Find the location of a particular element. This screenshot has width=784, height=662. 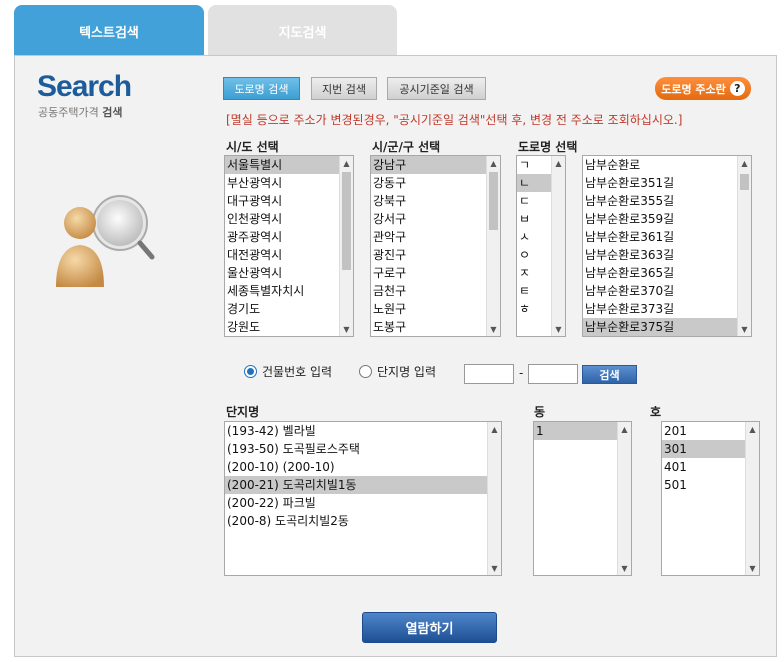

dong-scrollbar: ▲ ▼ is located at coordinates (624, 498).